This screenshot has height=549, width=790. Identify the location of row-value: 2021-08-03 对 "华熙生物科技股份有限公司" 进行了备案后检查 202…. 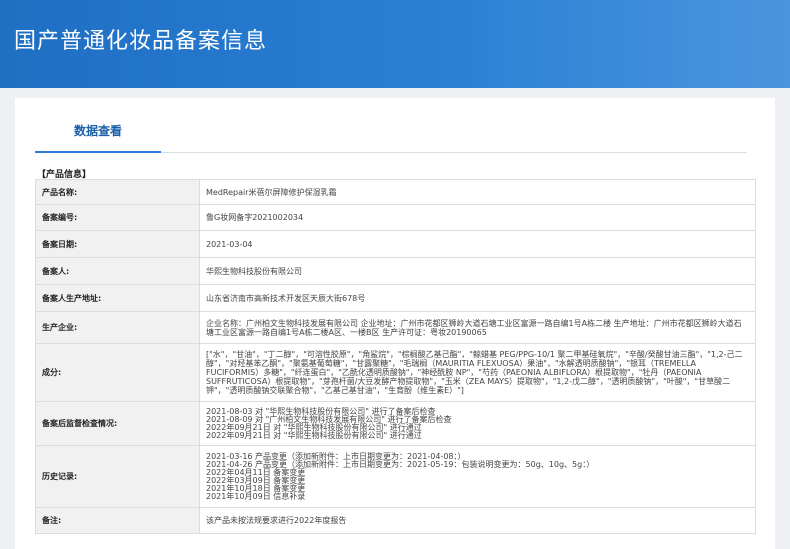
(477, 423).